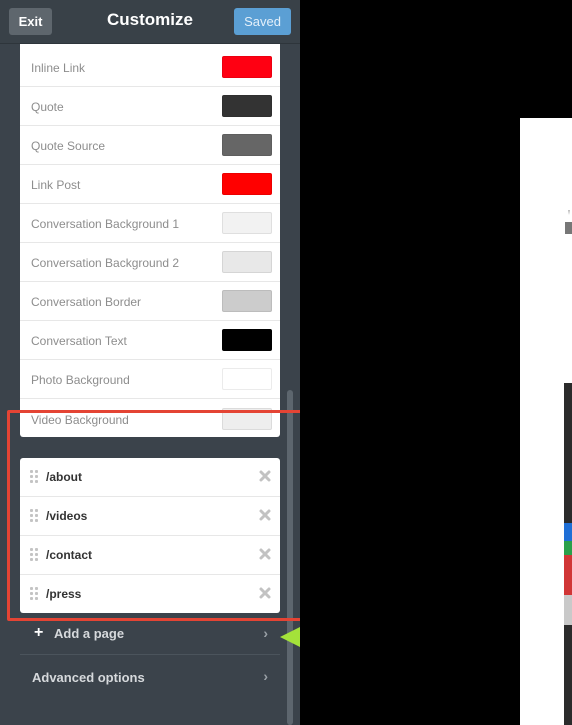 The image size is (572, 725). I want to click on customize-toolbar: Exit Customize Saved, so click(150, 22).